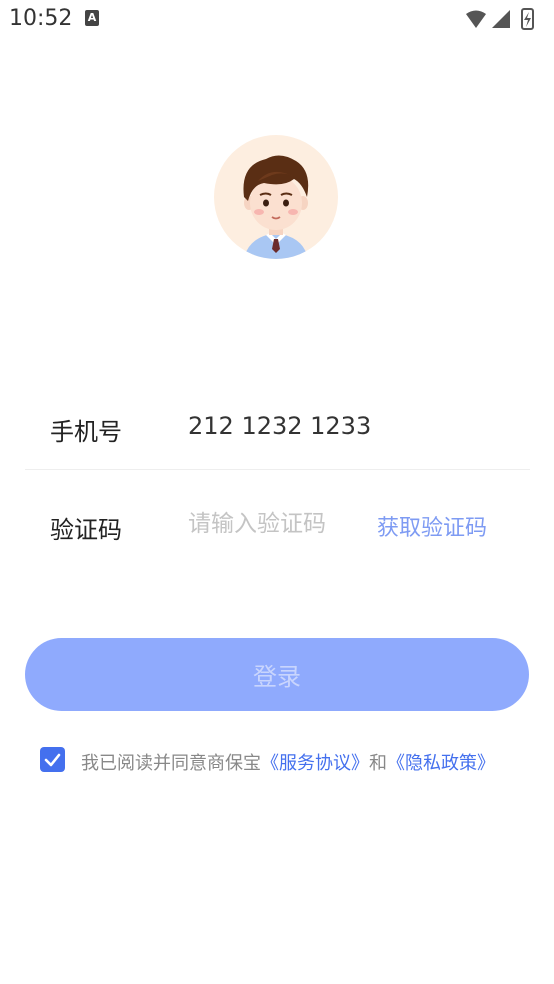  I want to click on agreement-checkbox, so click(52, 759).